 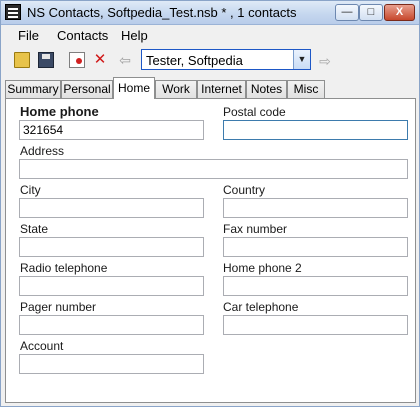 What do you see at coordinates (59, 111) in the screenshot?
I see `home-phone-label: Home phone` at bounding box center [59, 111].